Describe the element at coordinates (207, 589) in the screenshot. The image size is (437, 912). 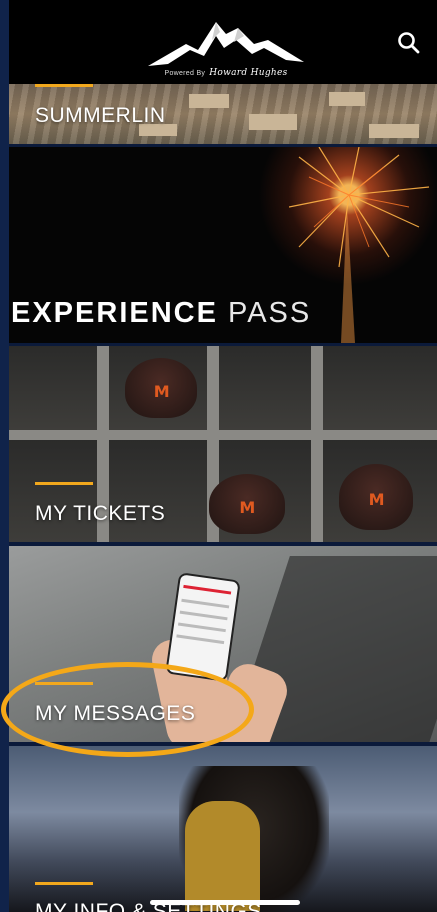
I see `phone-header` at that location.